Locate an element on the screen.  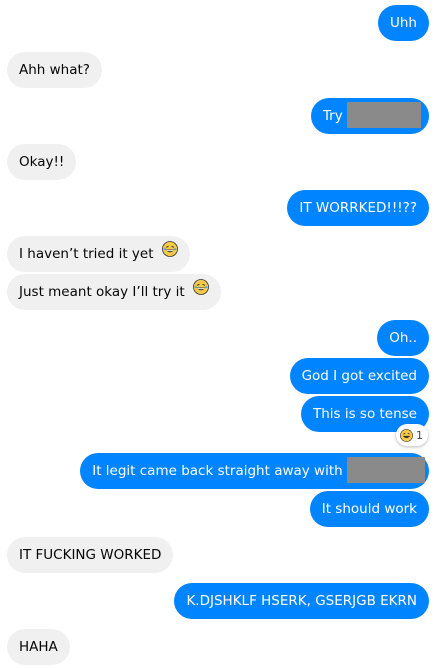
message-text: Okay!! is located at coordinates (42, 162).